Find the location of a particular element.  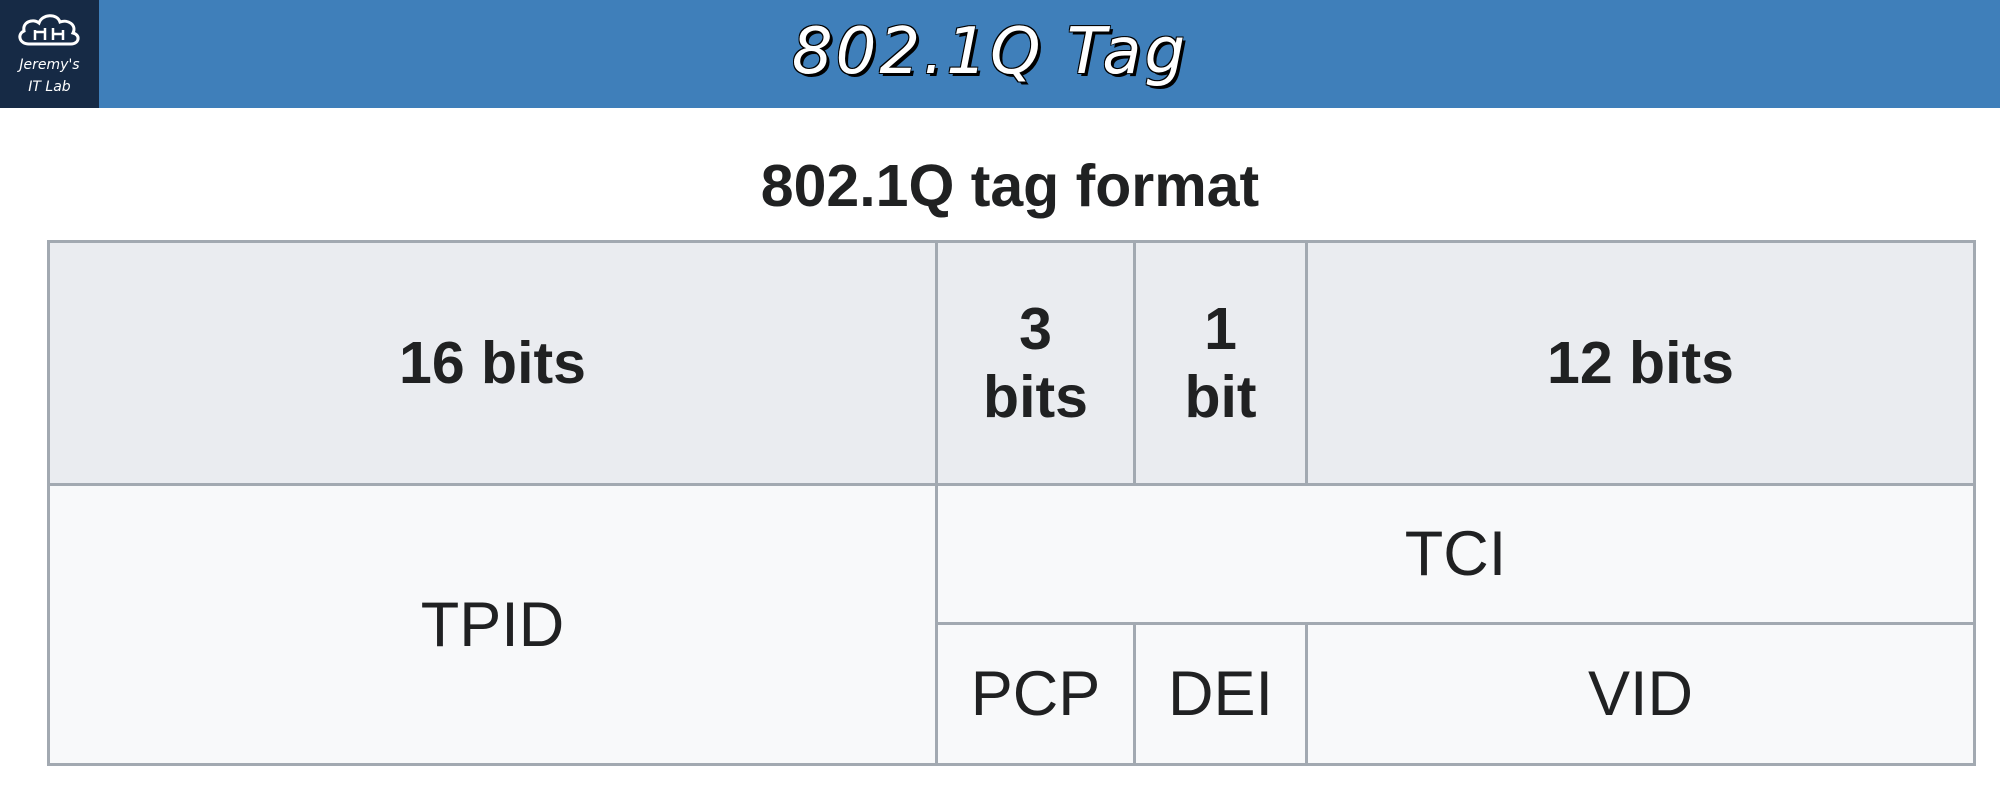

dei-cell: DEI is located at coordinates (1220, 694).